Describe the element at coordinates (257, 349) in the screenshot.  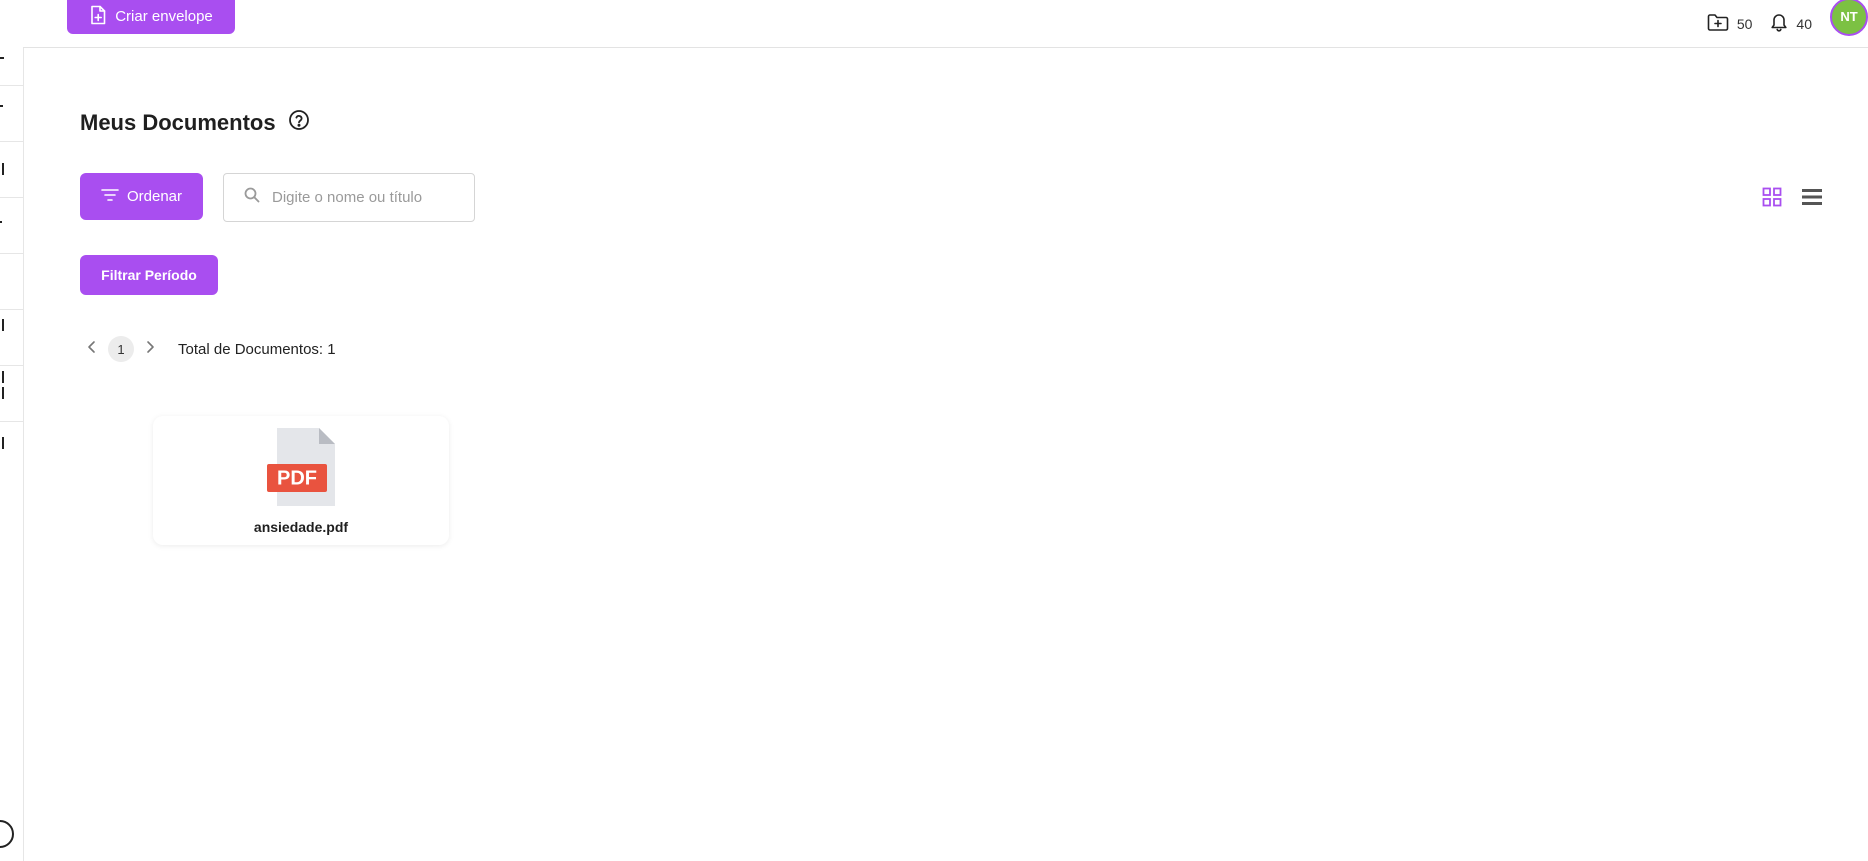
I see `total-documents: Total de Documentos: 1` at that location.